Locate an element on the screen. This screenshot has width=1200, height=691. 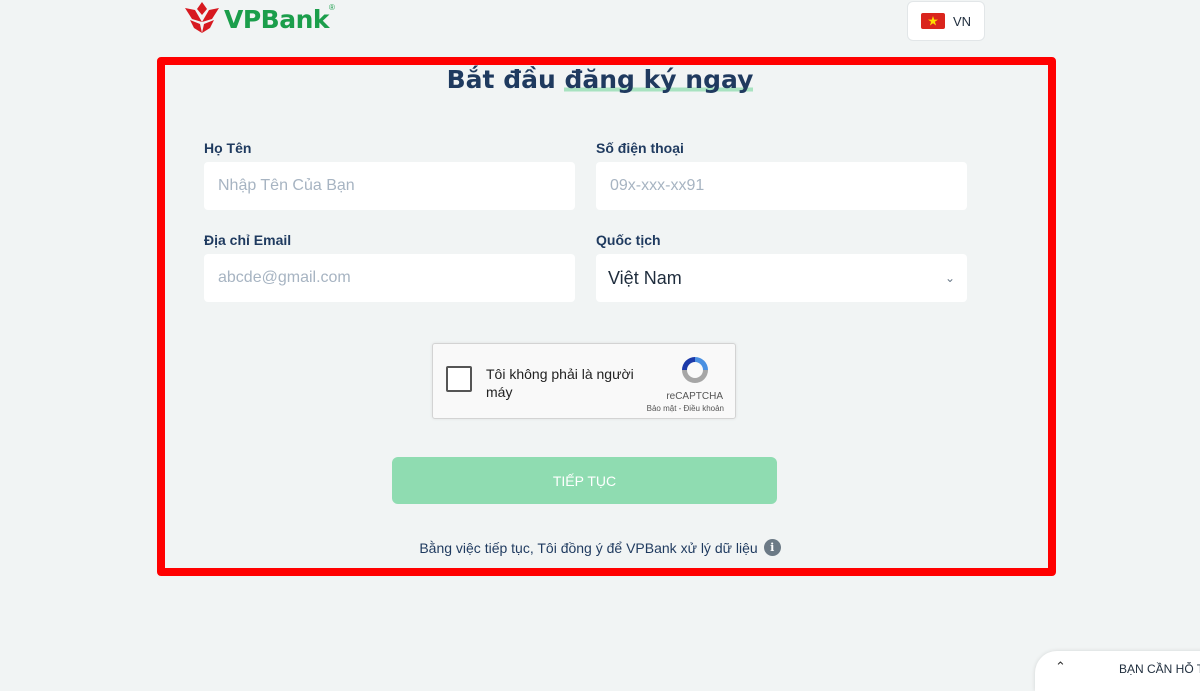
email-field is located at coordinates (389, 278).